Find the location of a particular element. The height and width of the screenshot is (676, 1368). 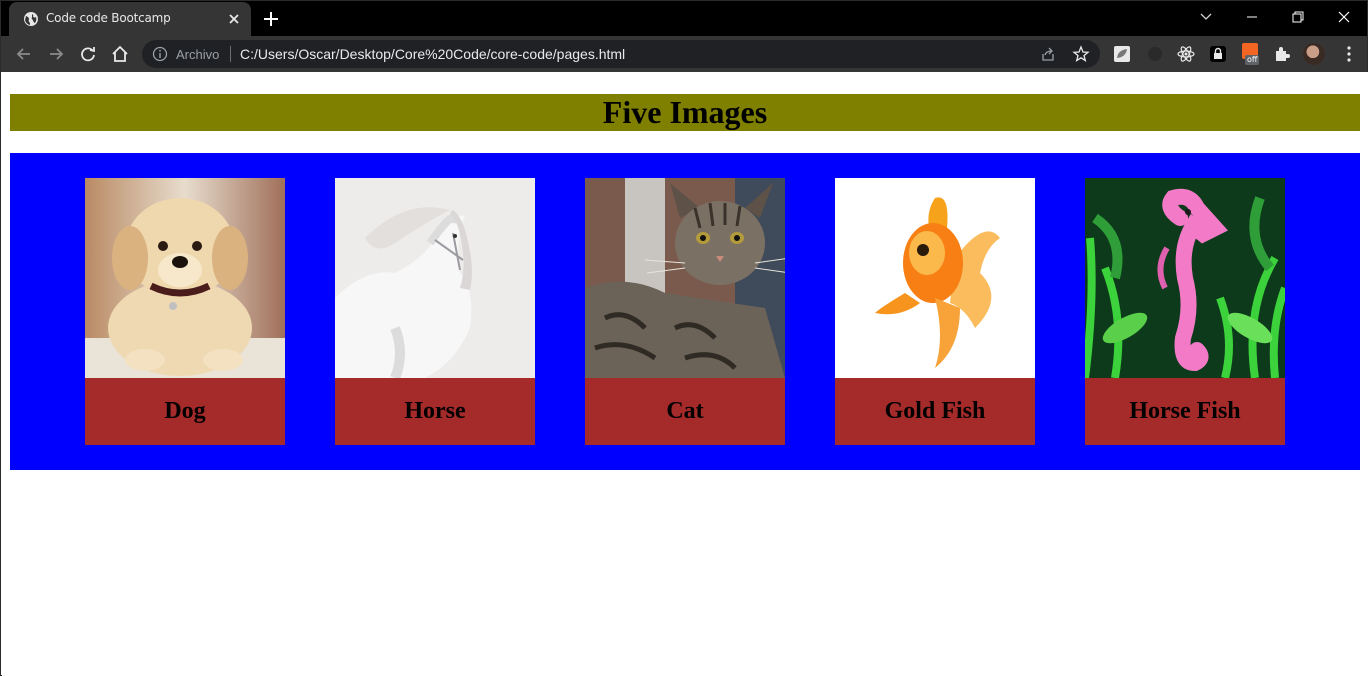

extension-badge-off: off is located at coordinates (1253, 54).